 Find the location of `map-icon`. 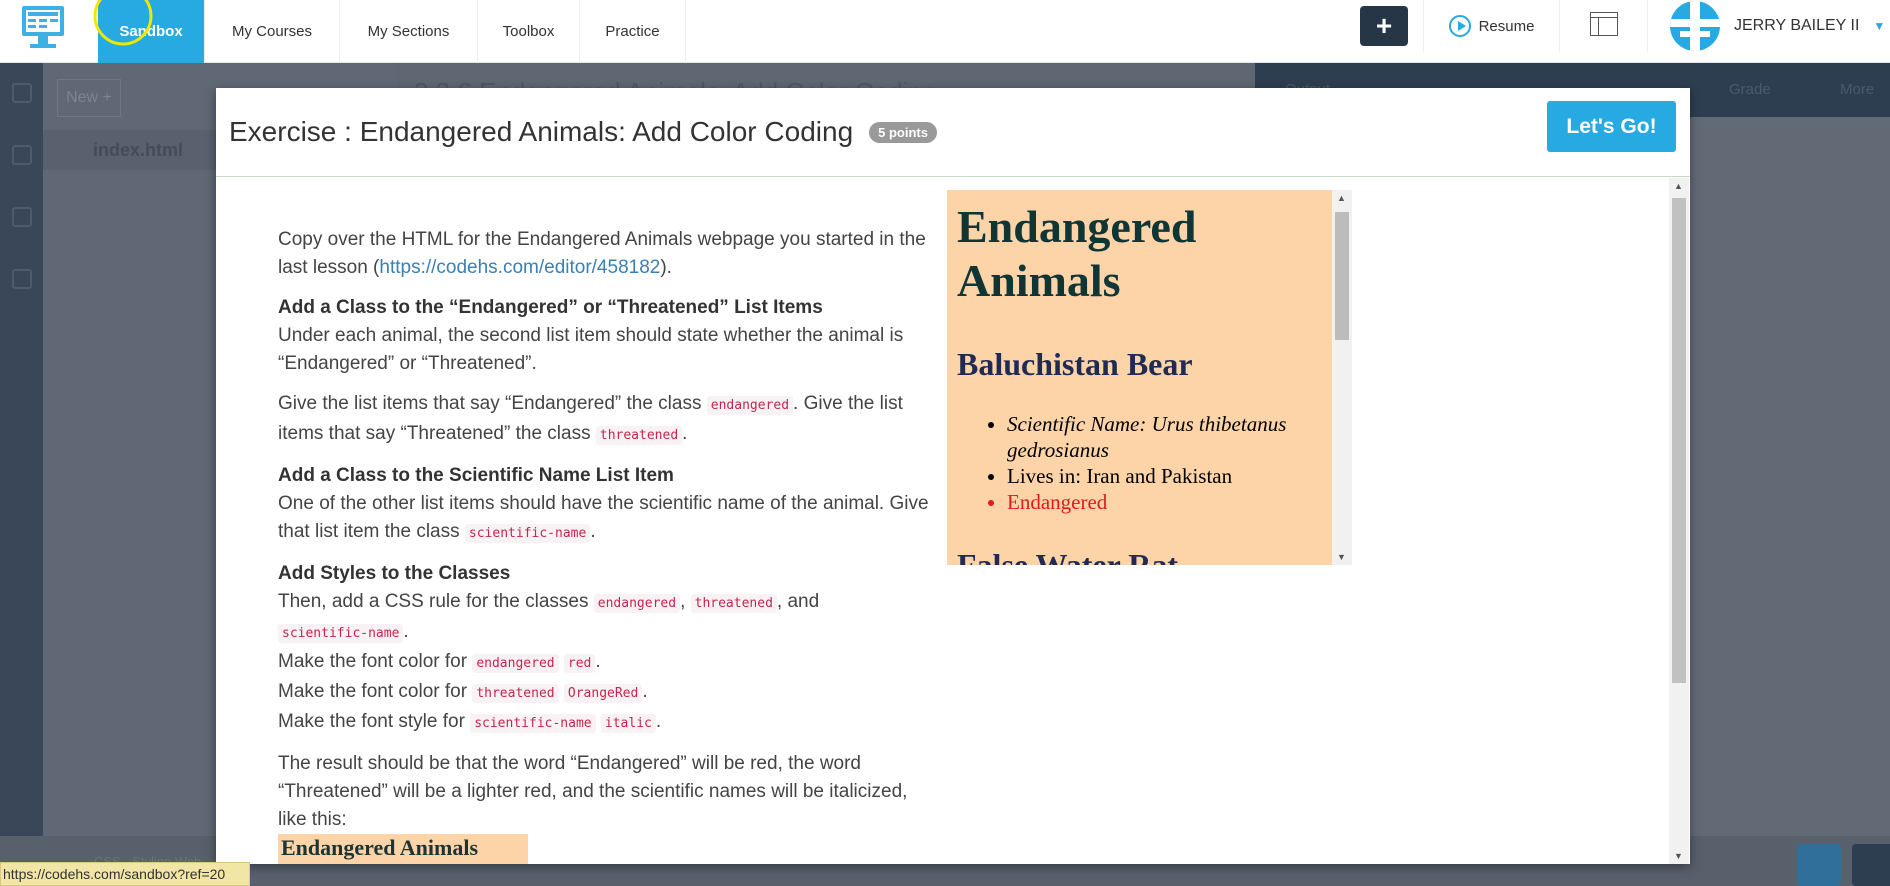

map-icon is located at coordinates (21, 93).